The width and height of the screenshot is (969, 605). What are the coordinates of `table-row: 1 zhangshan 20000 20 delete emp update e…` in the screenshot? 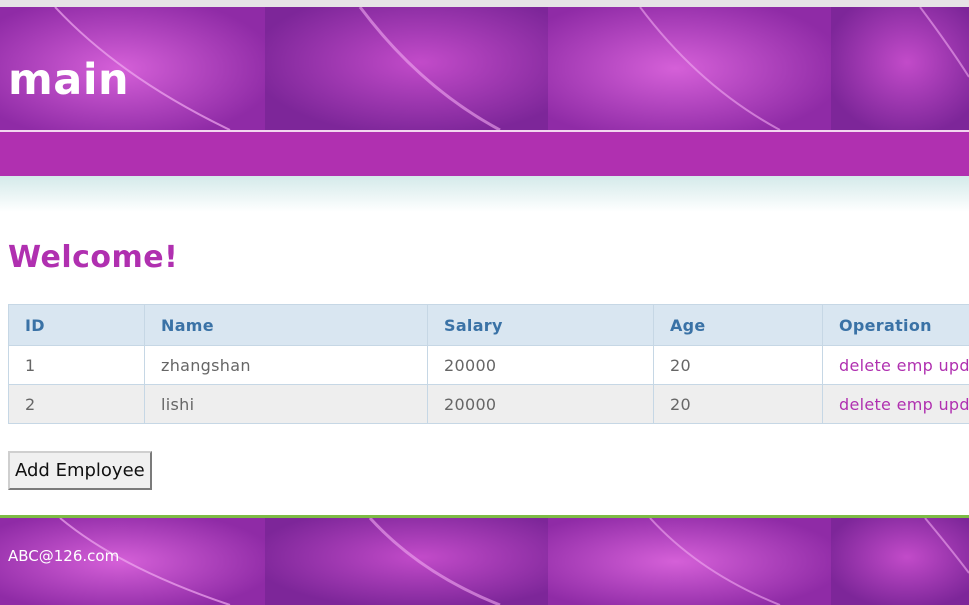 It's located at (488, 365).